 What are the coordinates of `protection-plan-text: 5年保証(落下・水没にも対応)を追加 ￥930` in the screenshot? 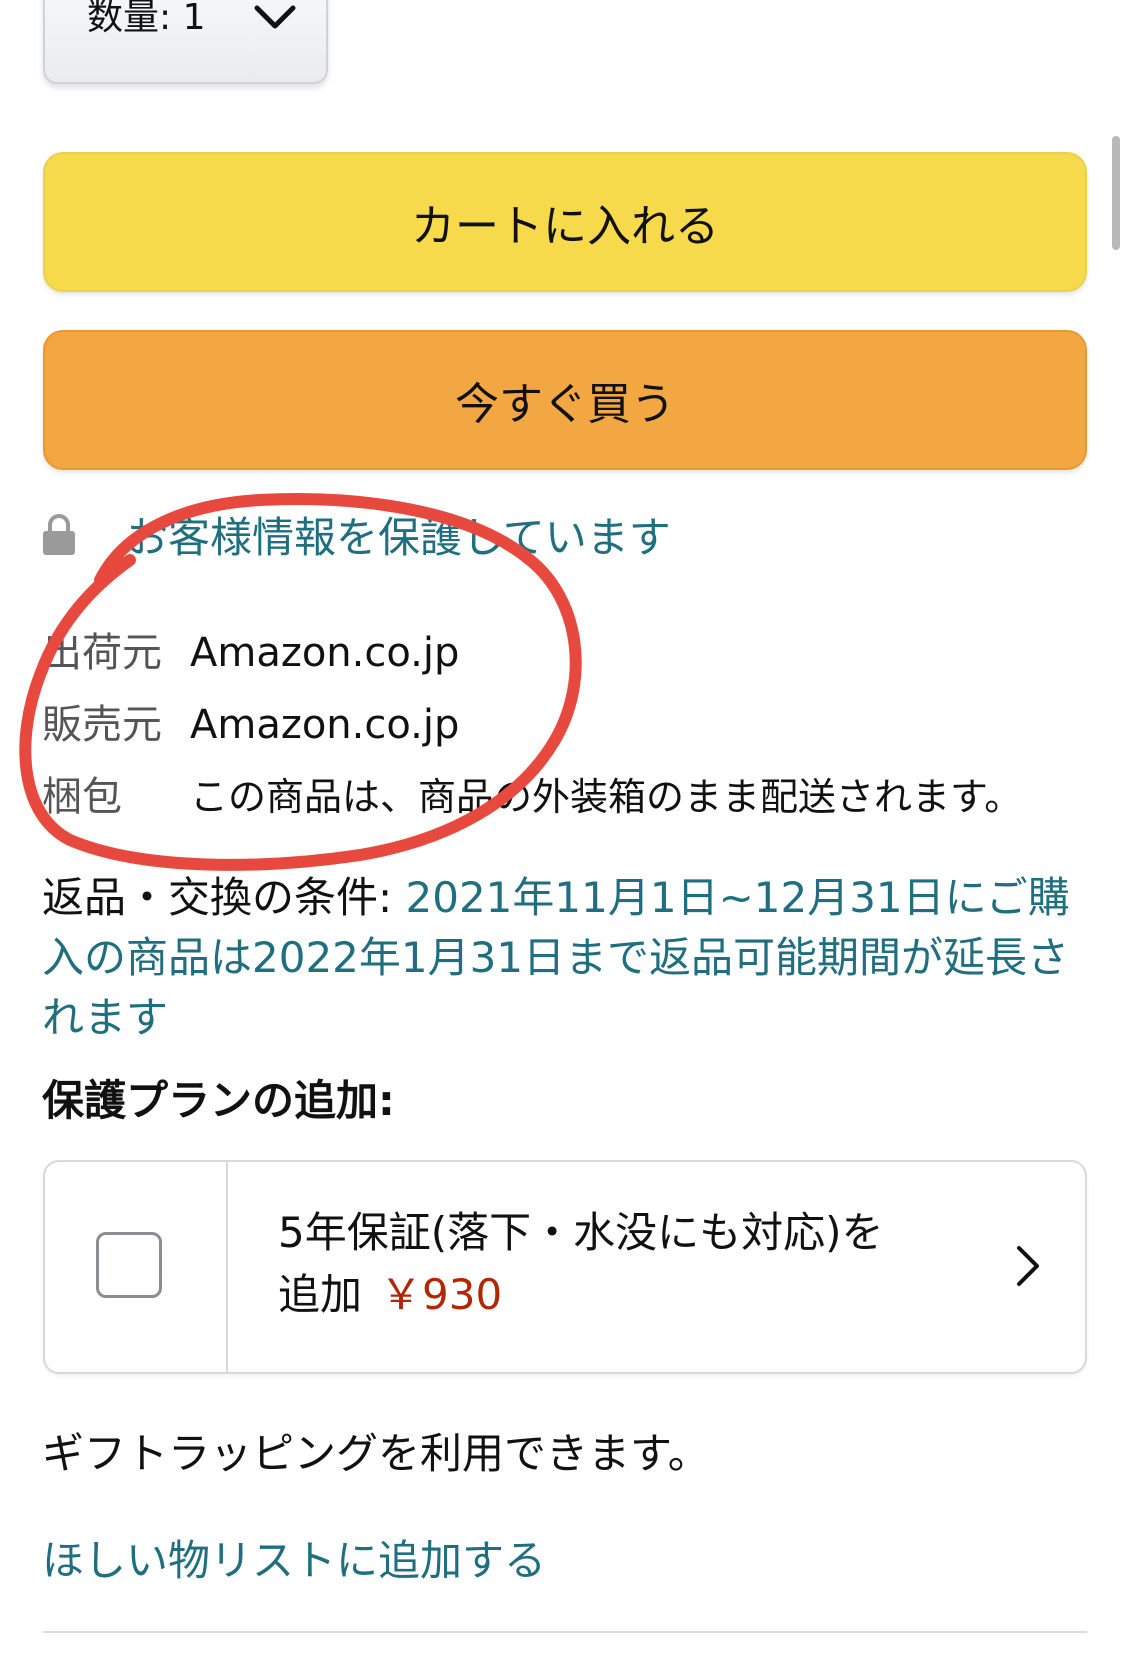 It's located at (598, 1264).